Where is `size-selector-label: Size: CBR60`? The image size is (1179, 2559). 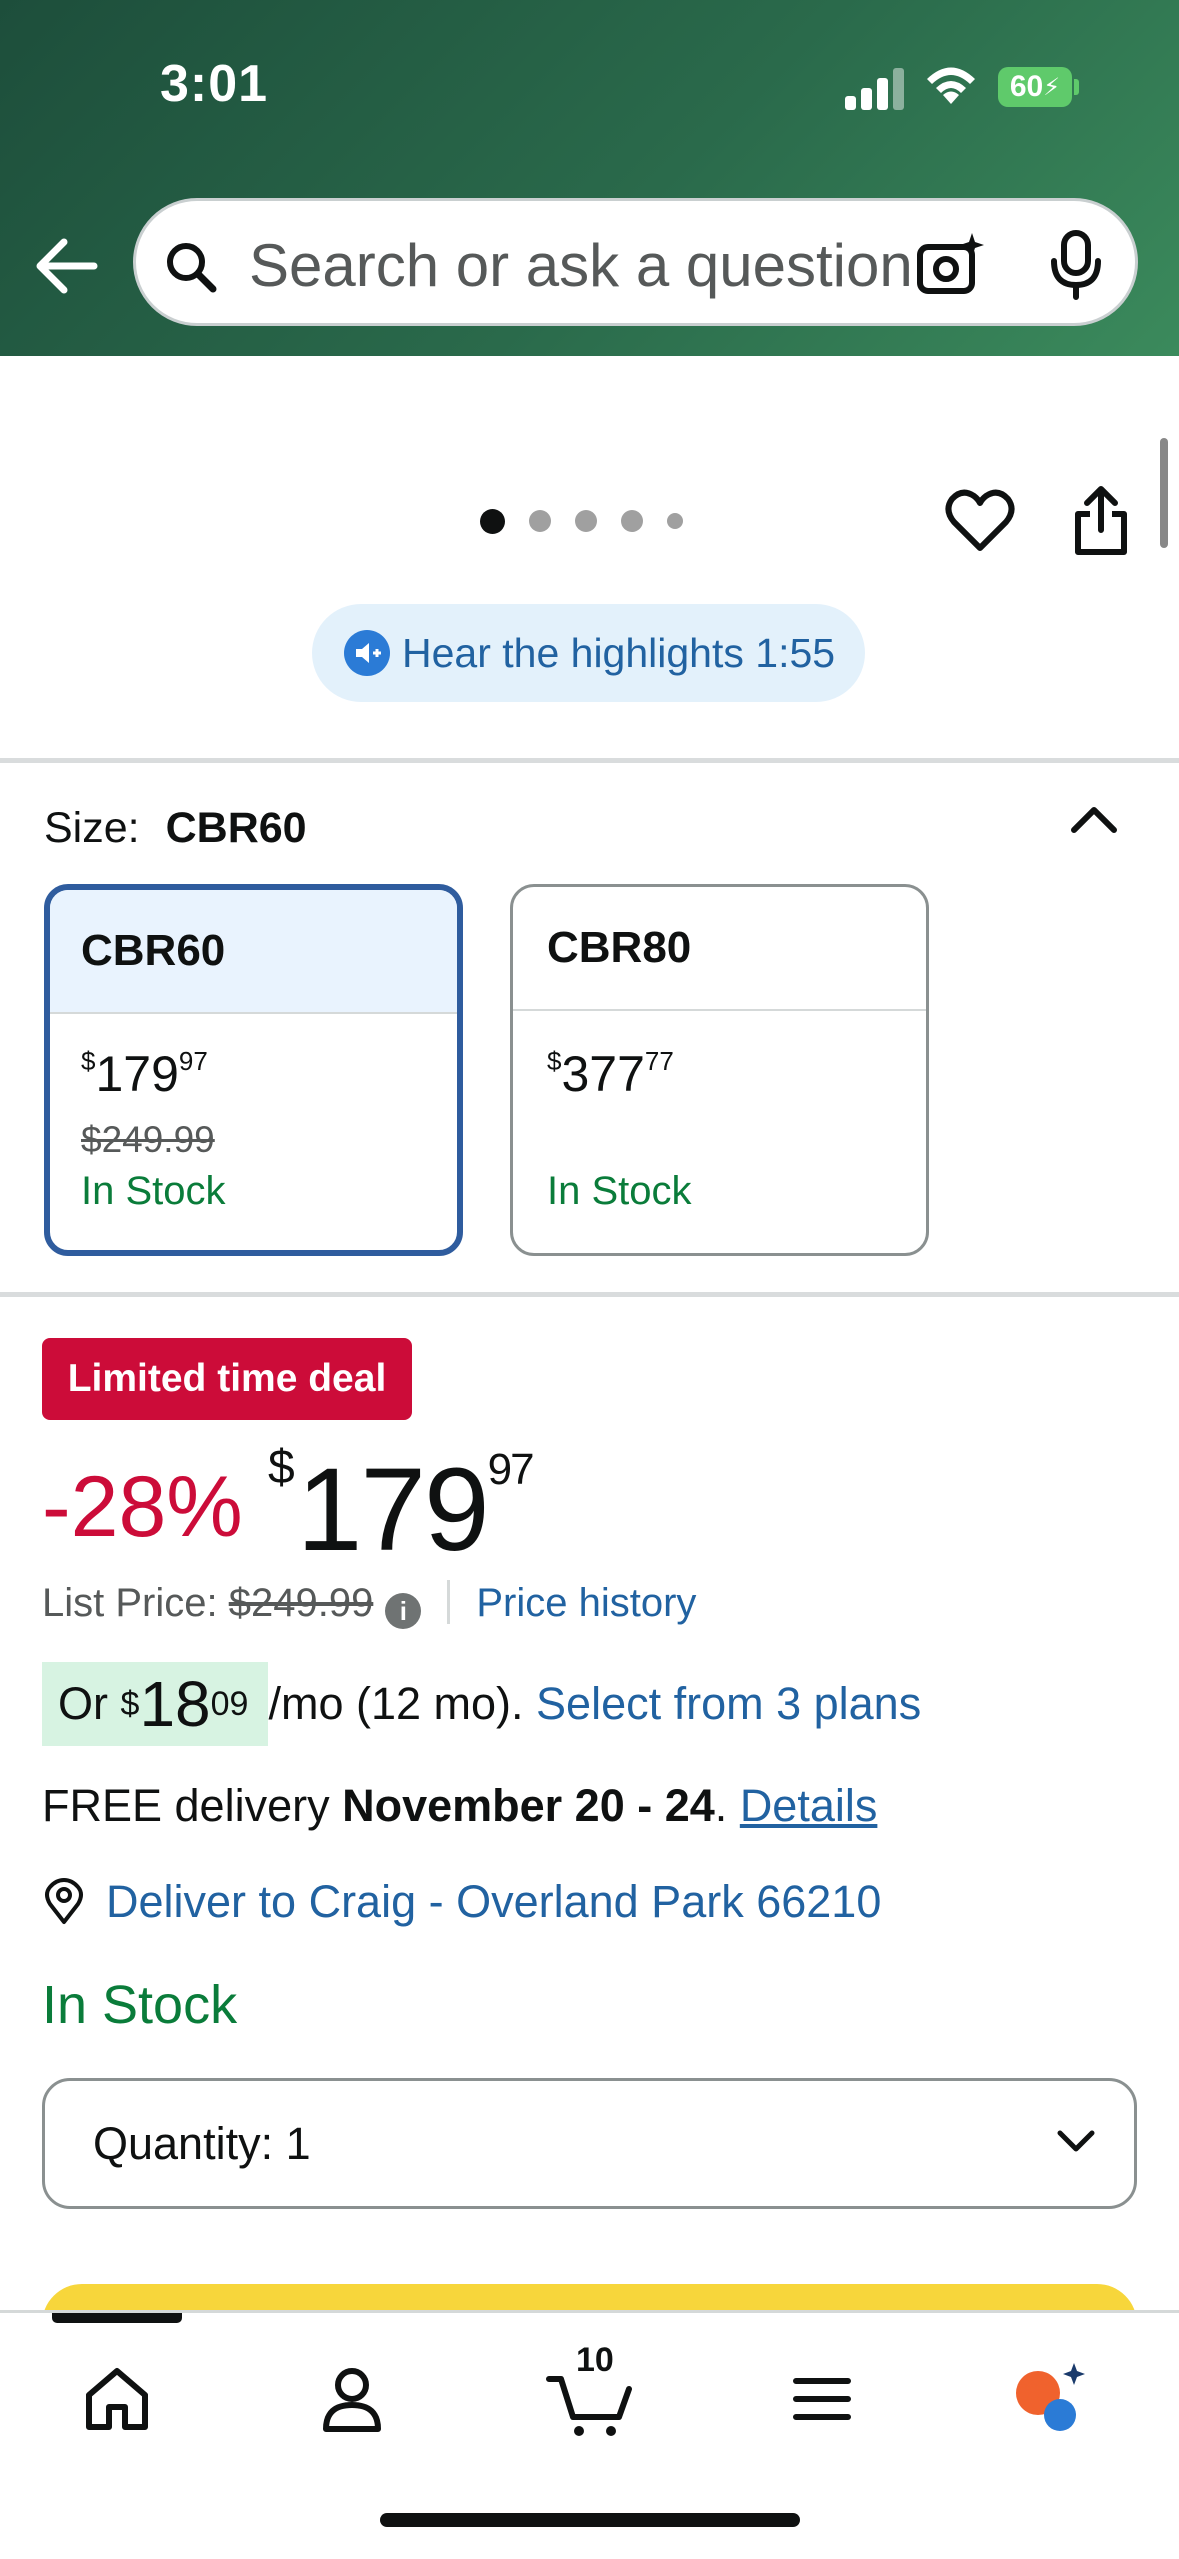 size-selector-label: Size: CBR60 is located at coordinates (175, 828).